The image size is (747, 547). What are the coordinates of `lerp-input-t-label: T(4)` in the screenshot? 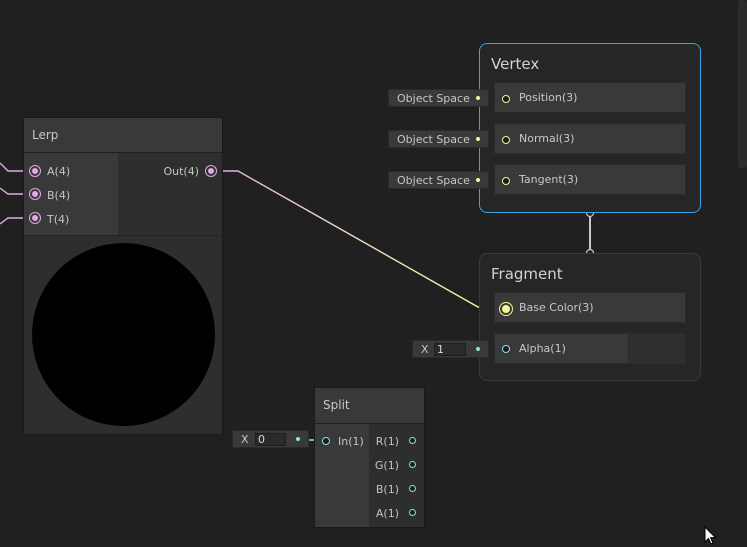 It's located at (58, 219).